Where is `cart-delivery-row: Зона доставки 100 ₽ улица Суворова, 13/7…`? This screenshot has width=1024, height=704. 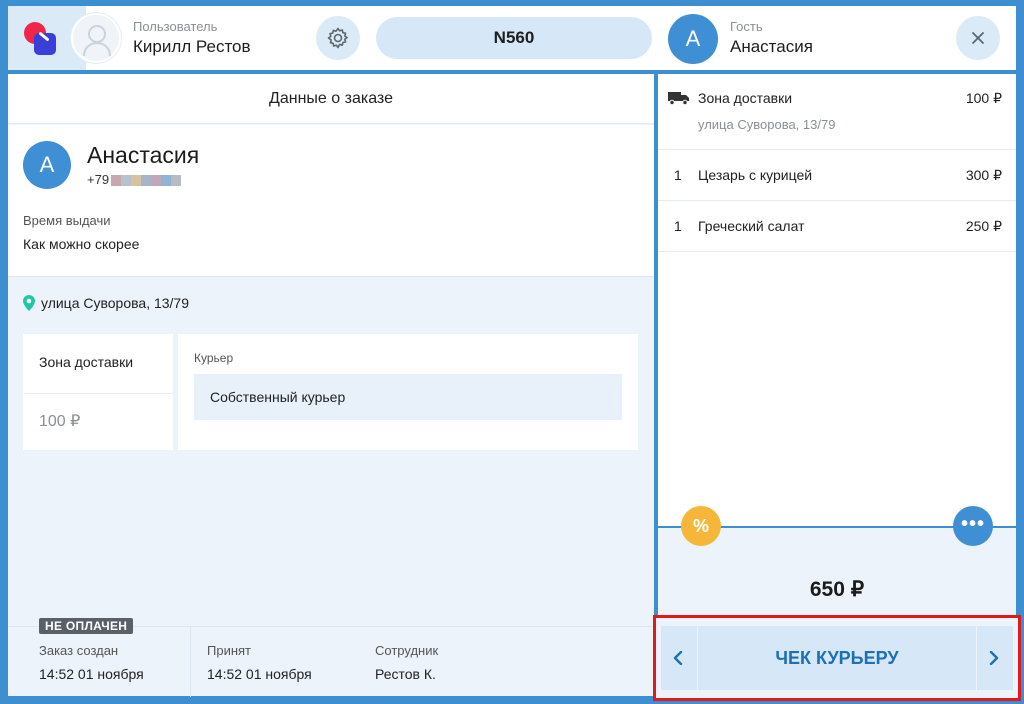 cart-delivery-row: Зона доставки 100 ₽ улица Суворова, 13/7… is located at coordinates (837, 112).